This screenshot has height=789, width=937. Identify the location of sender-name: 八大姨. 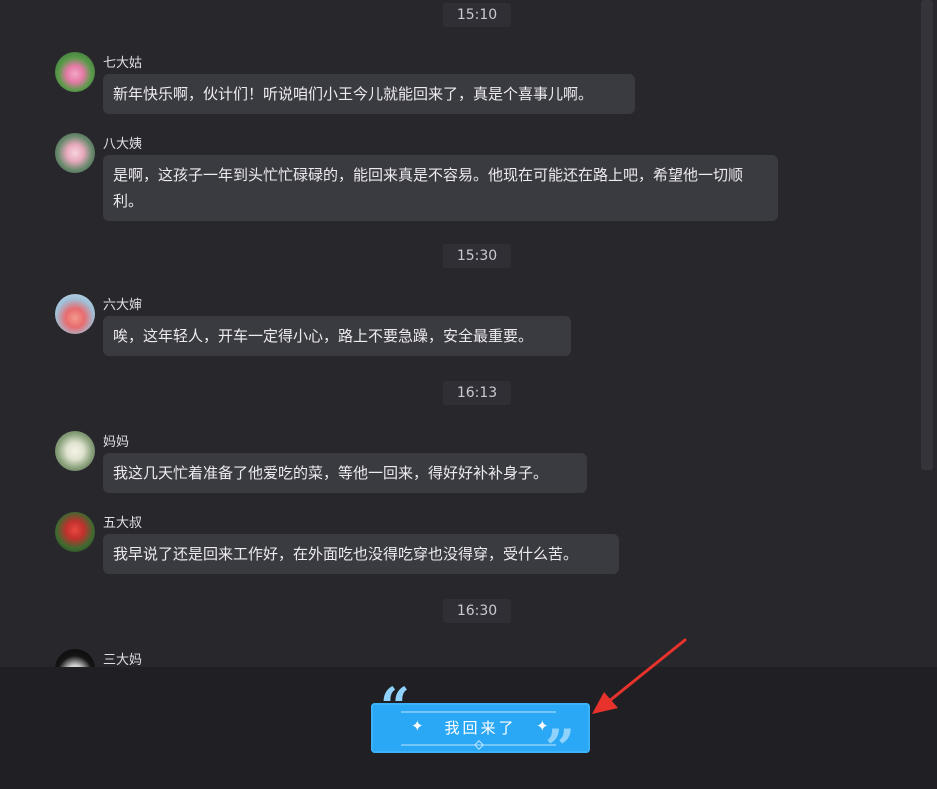
(123, 144).